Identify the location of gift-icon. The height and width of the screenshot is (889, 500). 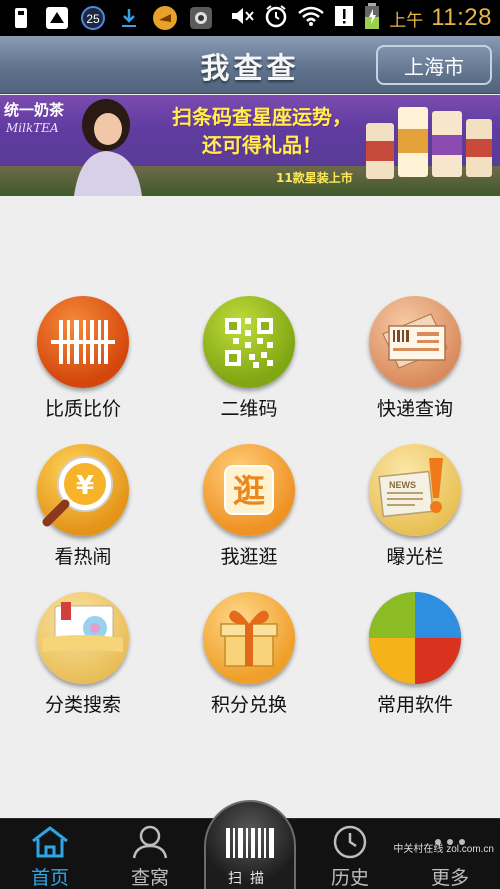
(249, 638).